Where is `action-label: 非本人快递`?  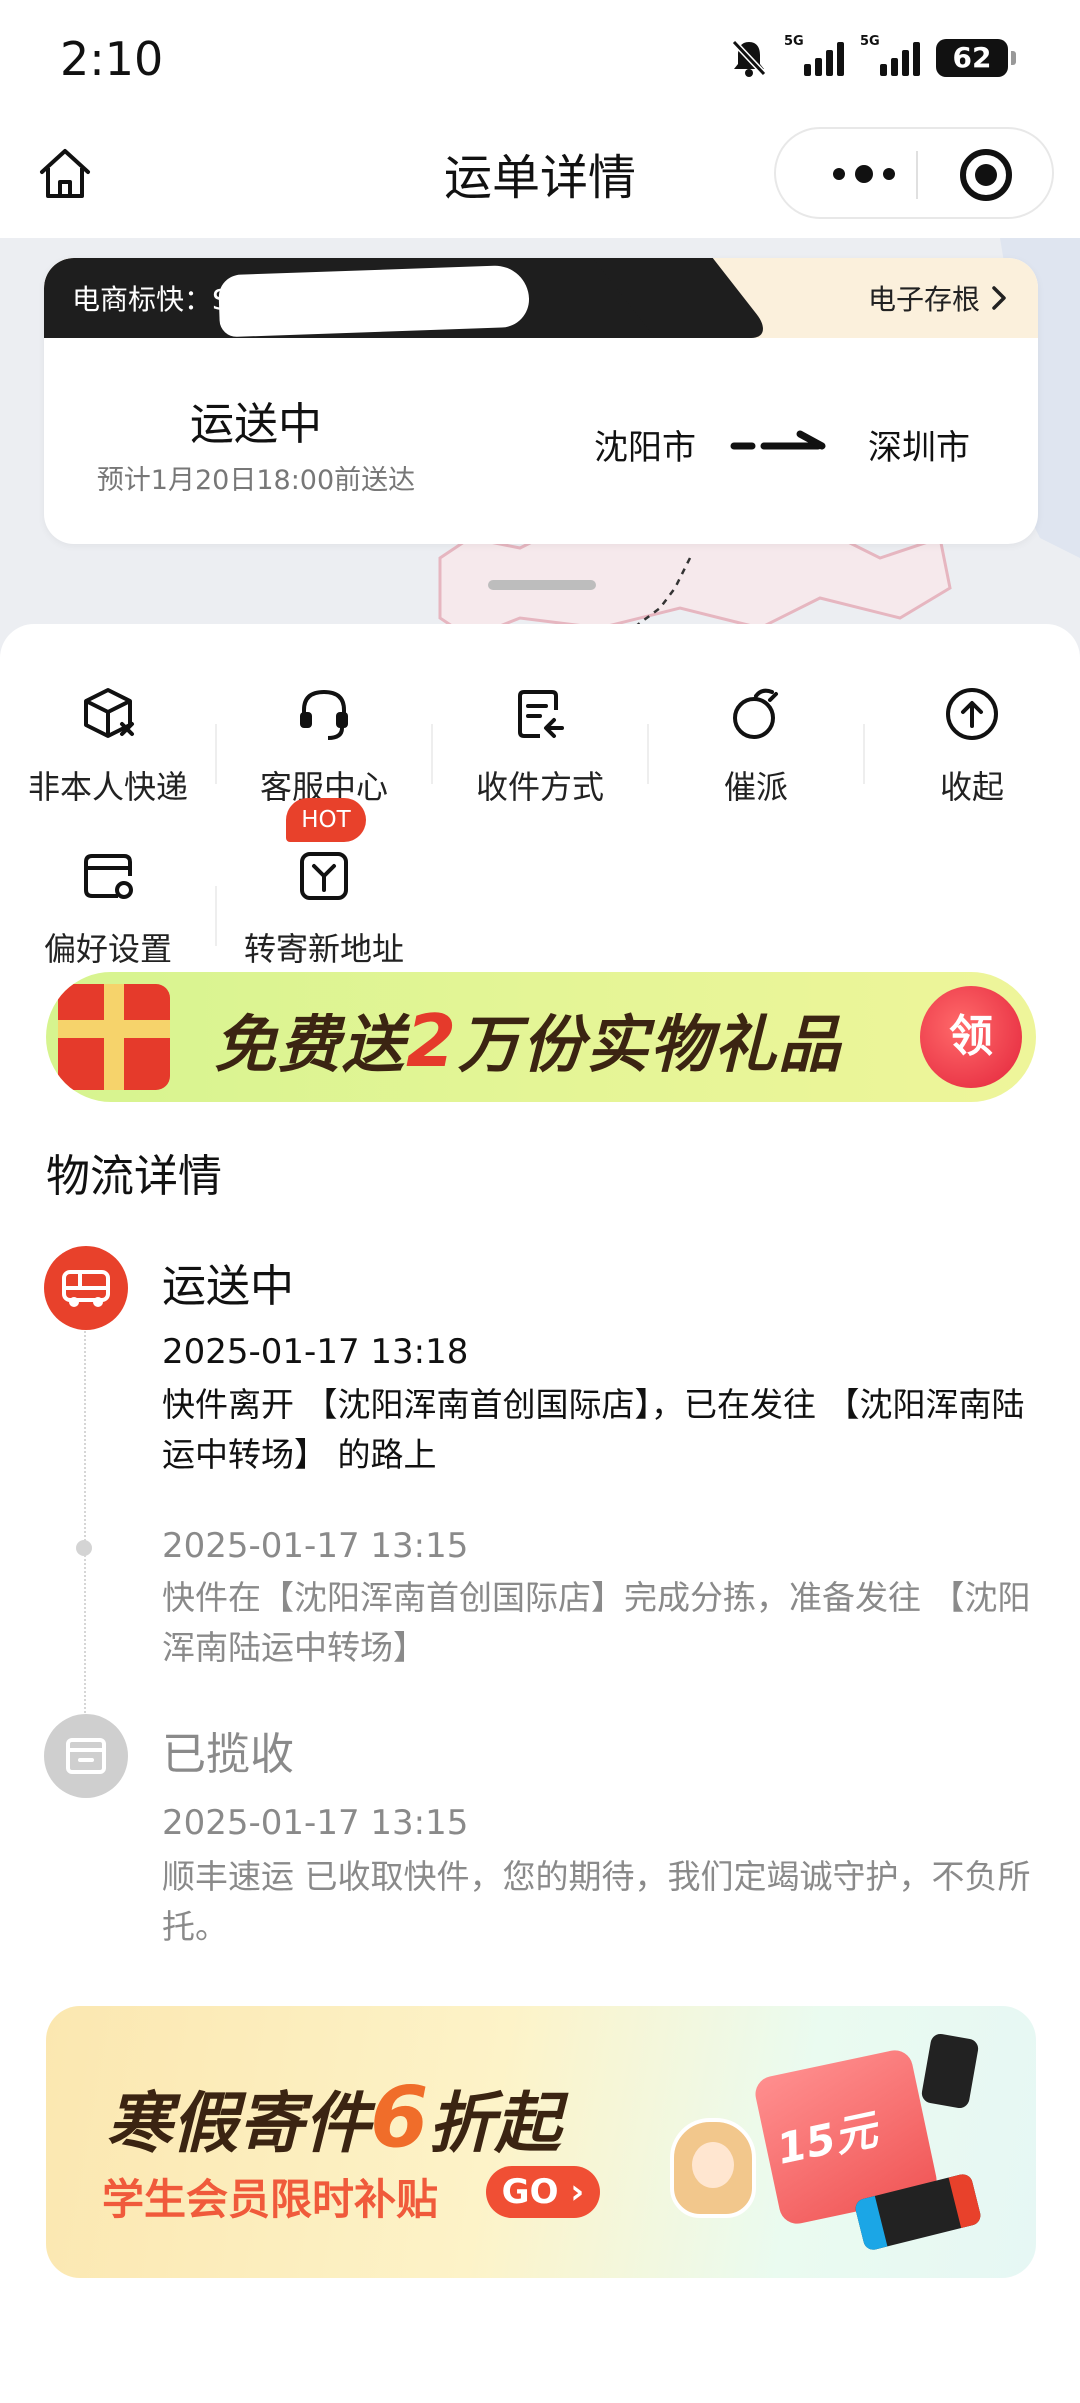
action-label: 非本人快递 is located at coordinates (107, 787).